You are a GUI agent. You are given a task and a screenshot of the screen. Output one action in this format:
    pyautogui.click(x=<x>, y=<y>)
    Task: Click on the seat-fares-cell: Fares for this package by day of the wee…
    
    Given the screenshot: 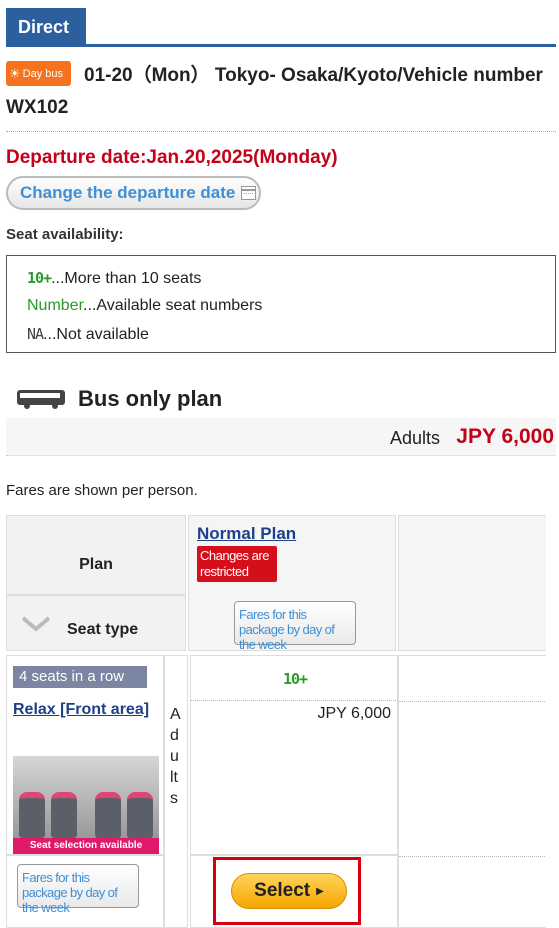 What is the action you would take?
    pyautogui.click(x=85, y=891)
    